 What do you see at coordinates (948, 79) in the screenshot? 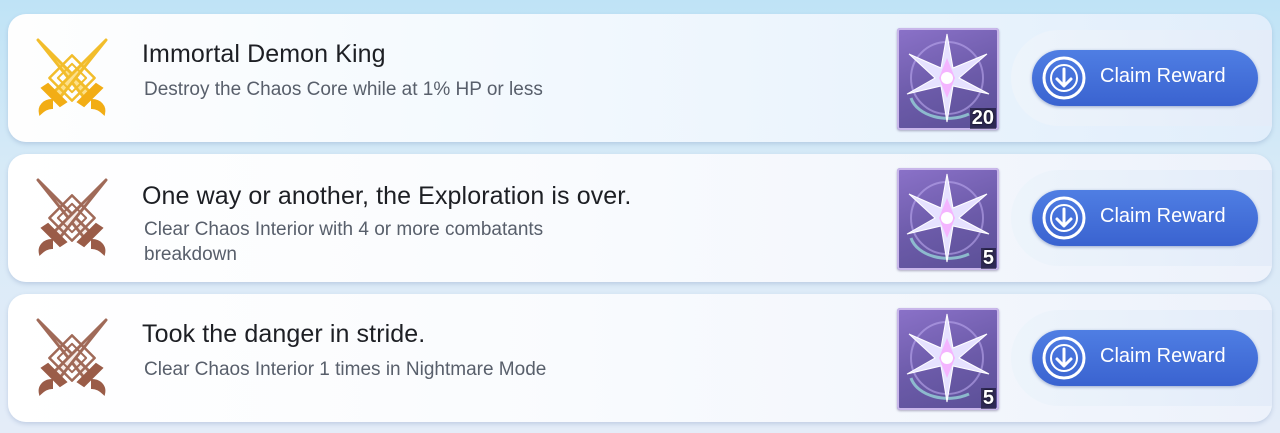
I see `reward-item: 20` at bounding box center [948, 79].